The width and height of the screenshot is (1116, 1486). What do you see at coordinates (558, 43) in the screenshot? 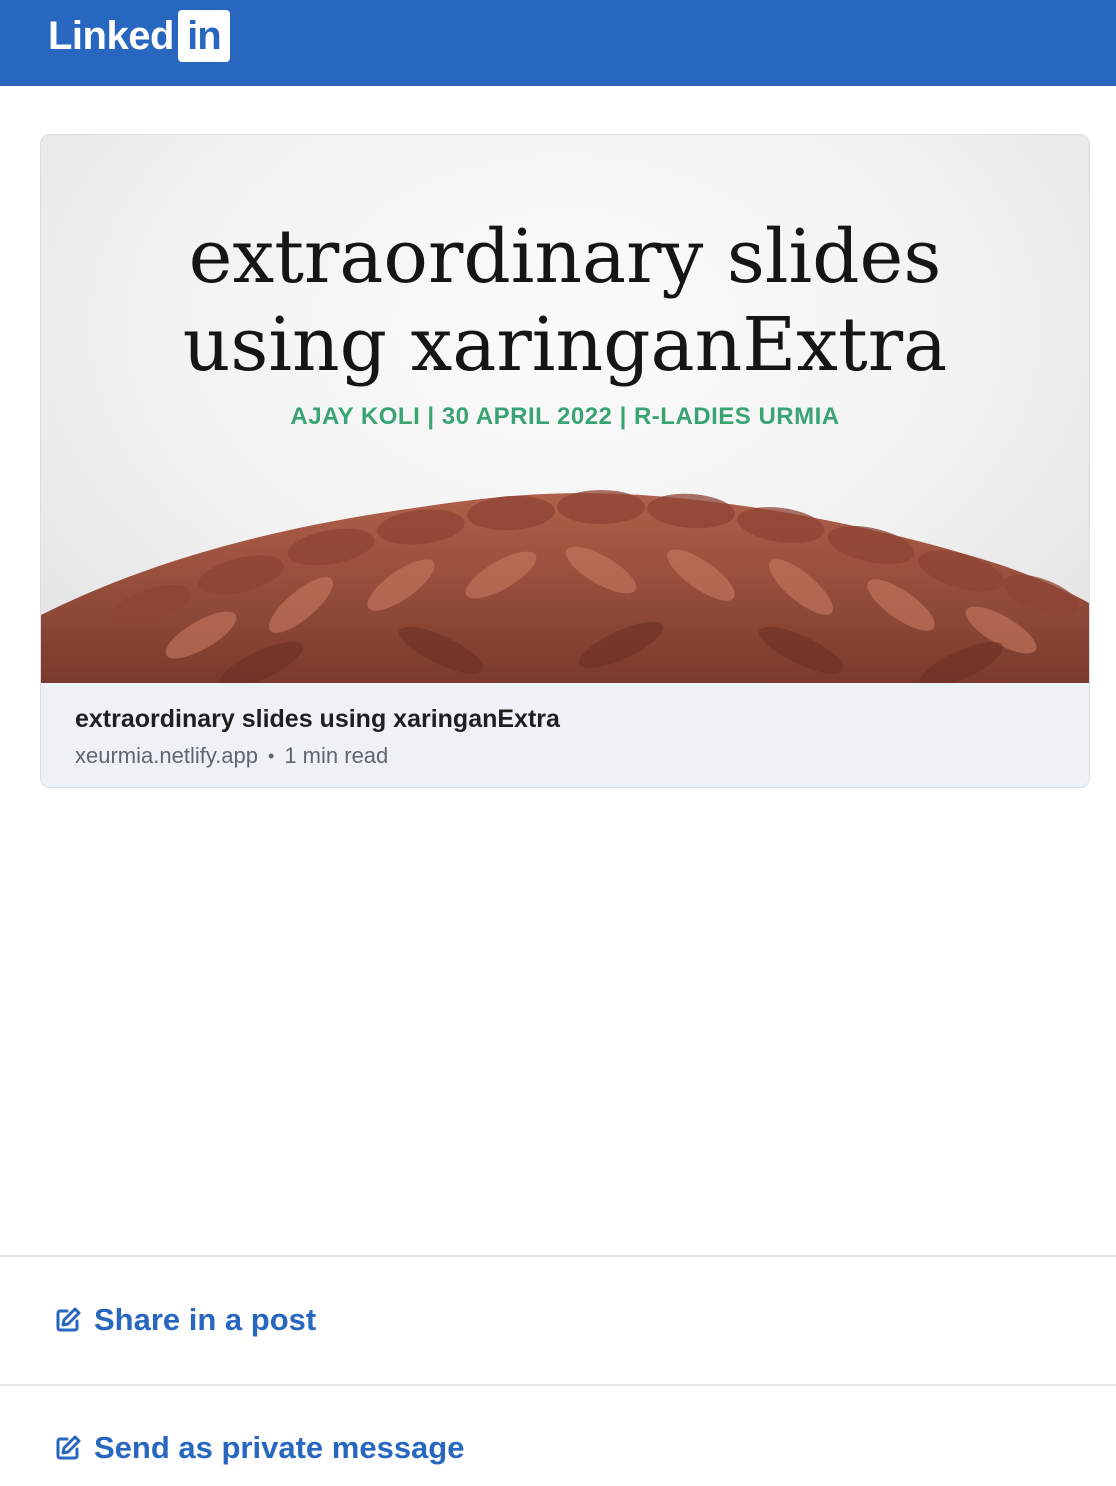
I see `top-bar: Linked in` at bounding box center [558, 43].